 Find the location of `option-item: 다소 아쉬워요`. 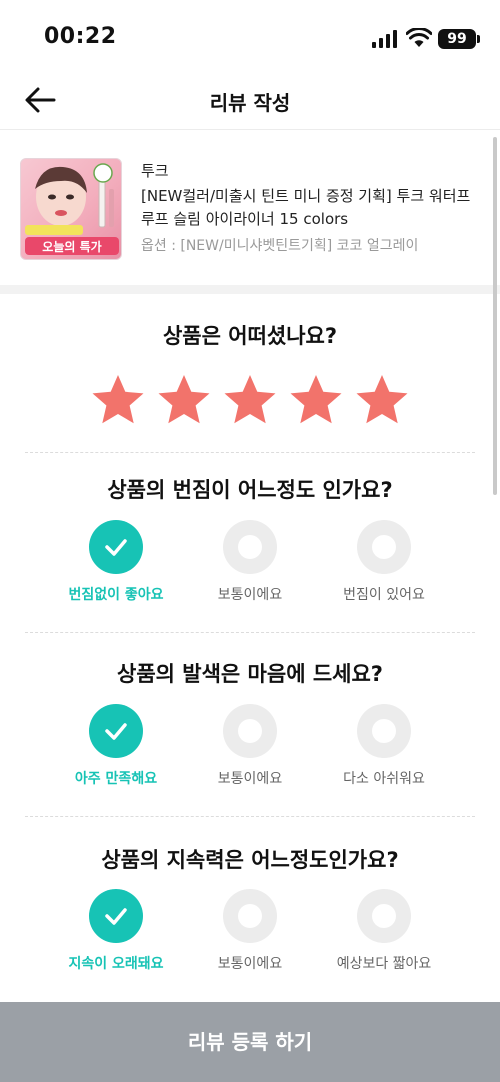

option-item: 다소 아쉬워요 is located at coordinates (384, 746).